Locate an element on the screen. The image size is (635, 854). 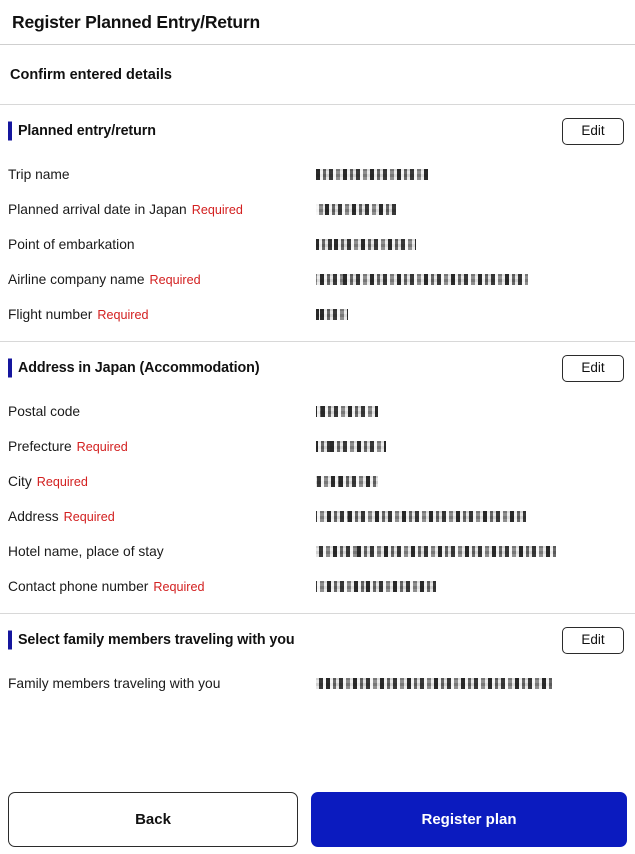
section-title: Address in Japan (Accommodation) is located at coordinates (139, 368).